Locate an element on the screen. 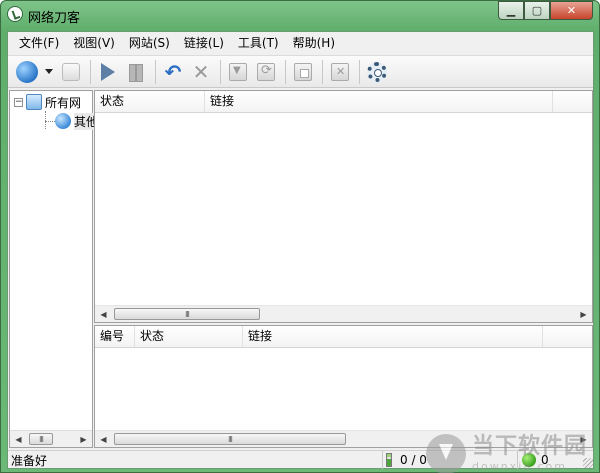  remove-button is located at coordinates (340, 72).